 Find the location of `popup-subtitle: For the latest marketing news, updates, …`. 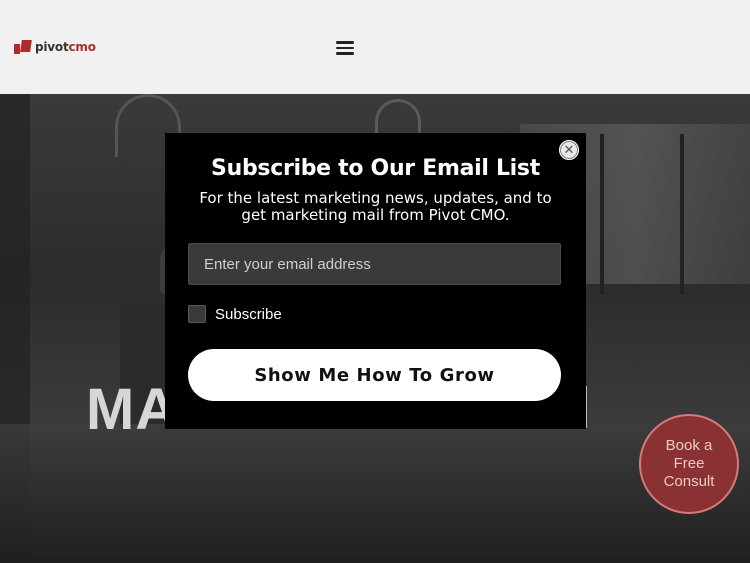

popup-subtitle: For the latest marketing news, updates, … is located at coordinates (375, 206).